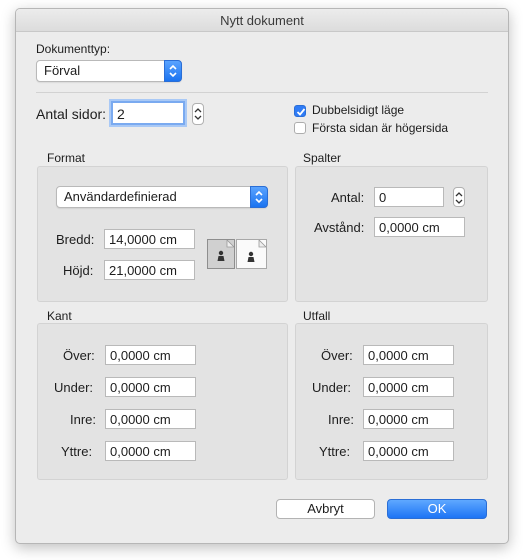  I want to click on margin-inner-input: 0,0000 cm, so click(150, 419).